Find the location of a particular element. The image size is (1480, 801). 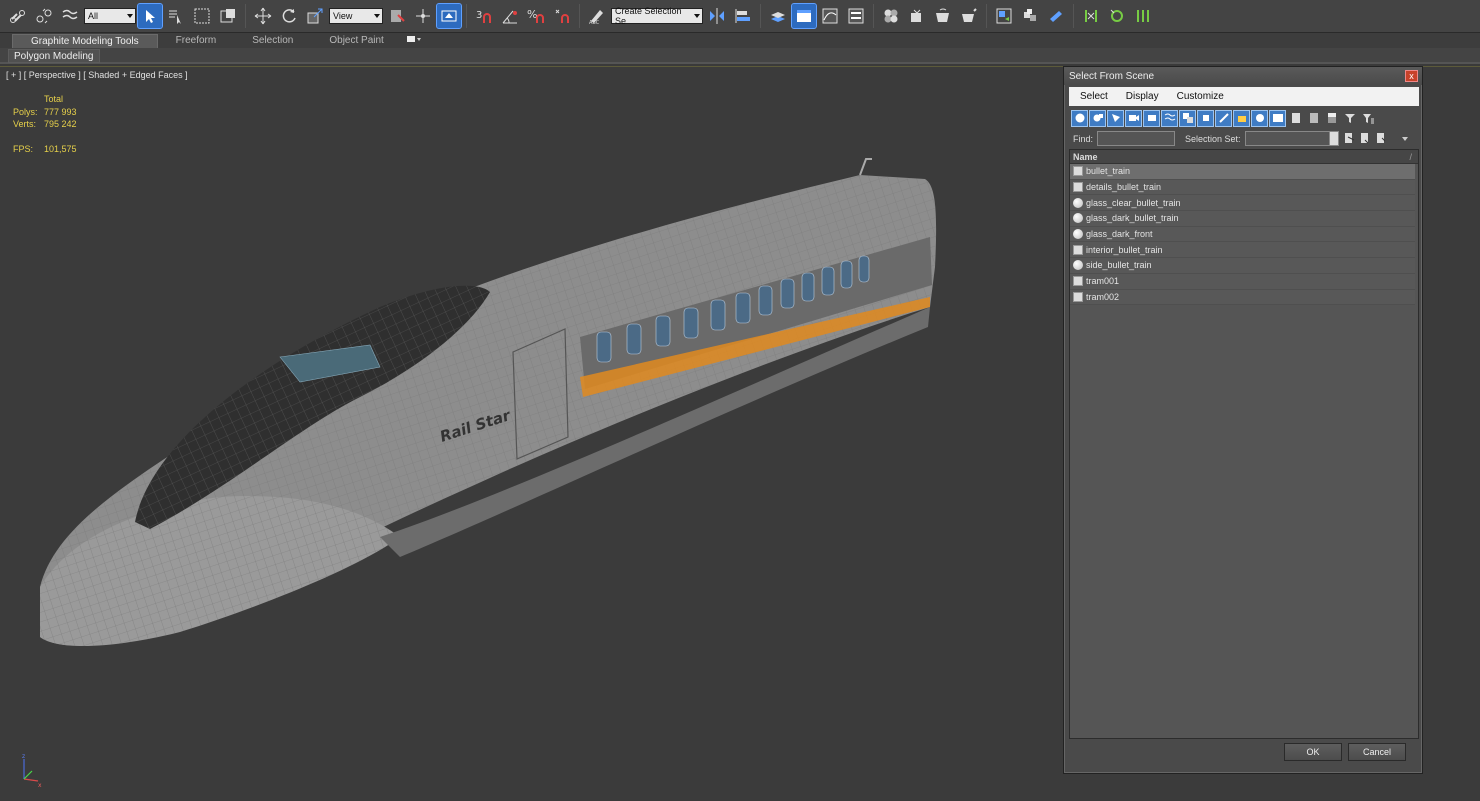

lights-filter-icon is located at coordinates (1115, 118).